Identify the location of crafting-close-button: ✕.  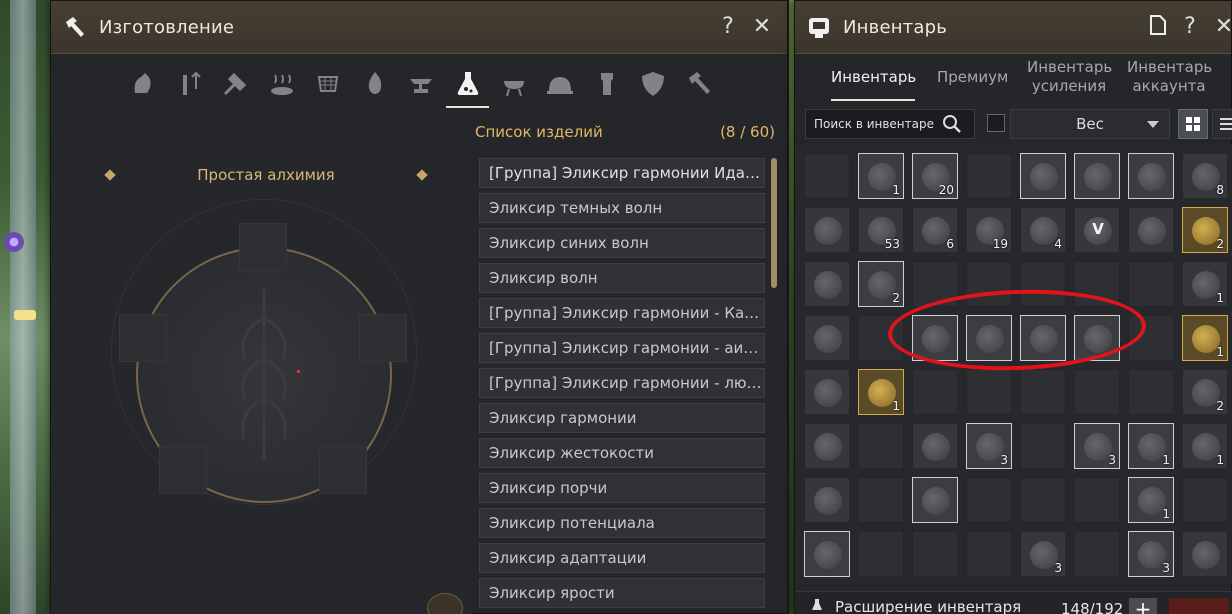
(762, 27).